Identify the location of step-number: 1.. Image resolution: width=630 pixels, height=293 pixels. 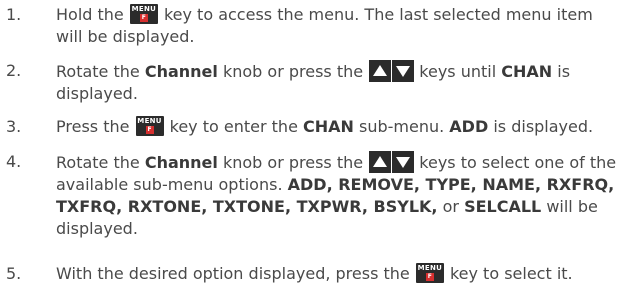
(14, 14).